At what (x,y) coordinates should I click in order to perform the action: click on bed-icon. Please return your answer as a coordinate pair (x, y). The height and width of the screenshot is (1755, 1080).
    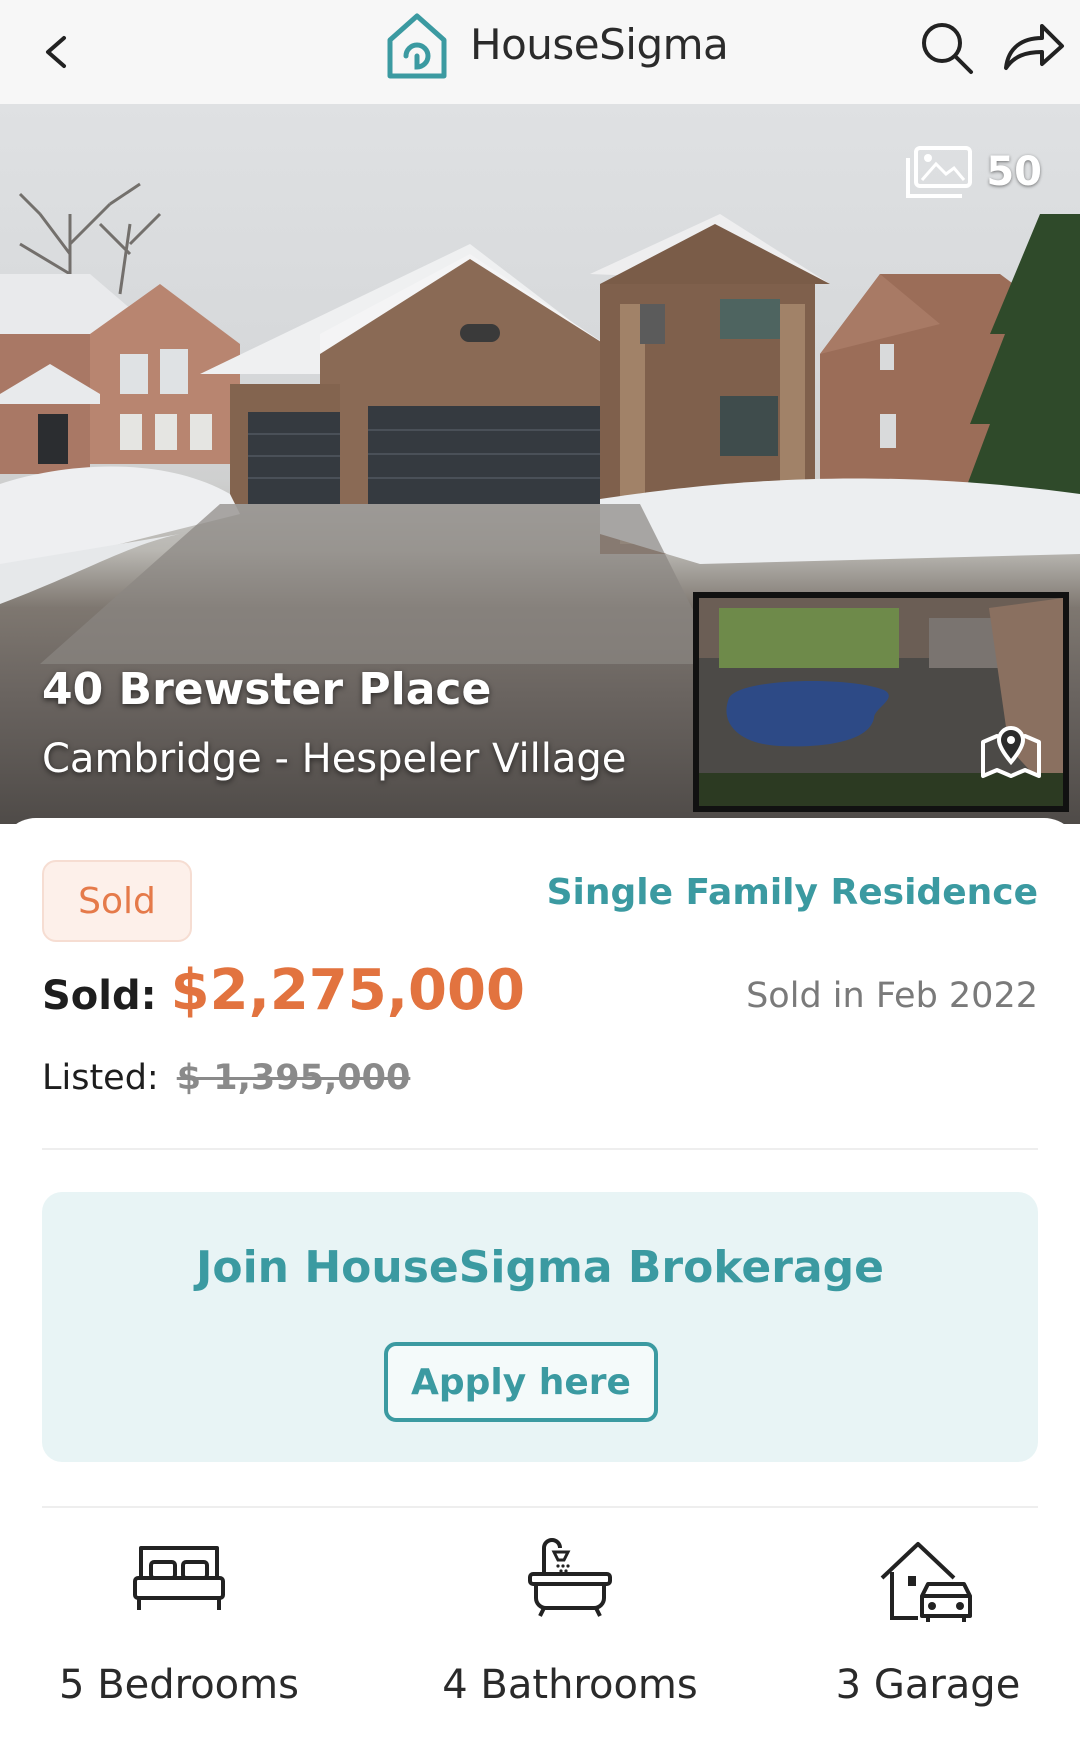
    Looking at the image, I should click on (179, 1578).